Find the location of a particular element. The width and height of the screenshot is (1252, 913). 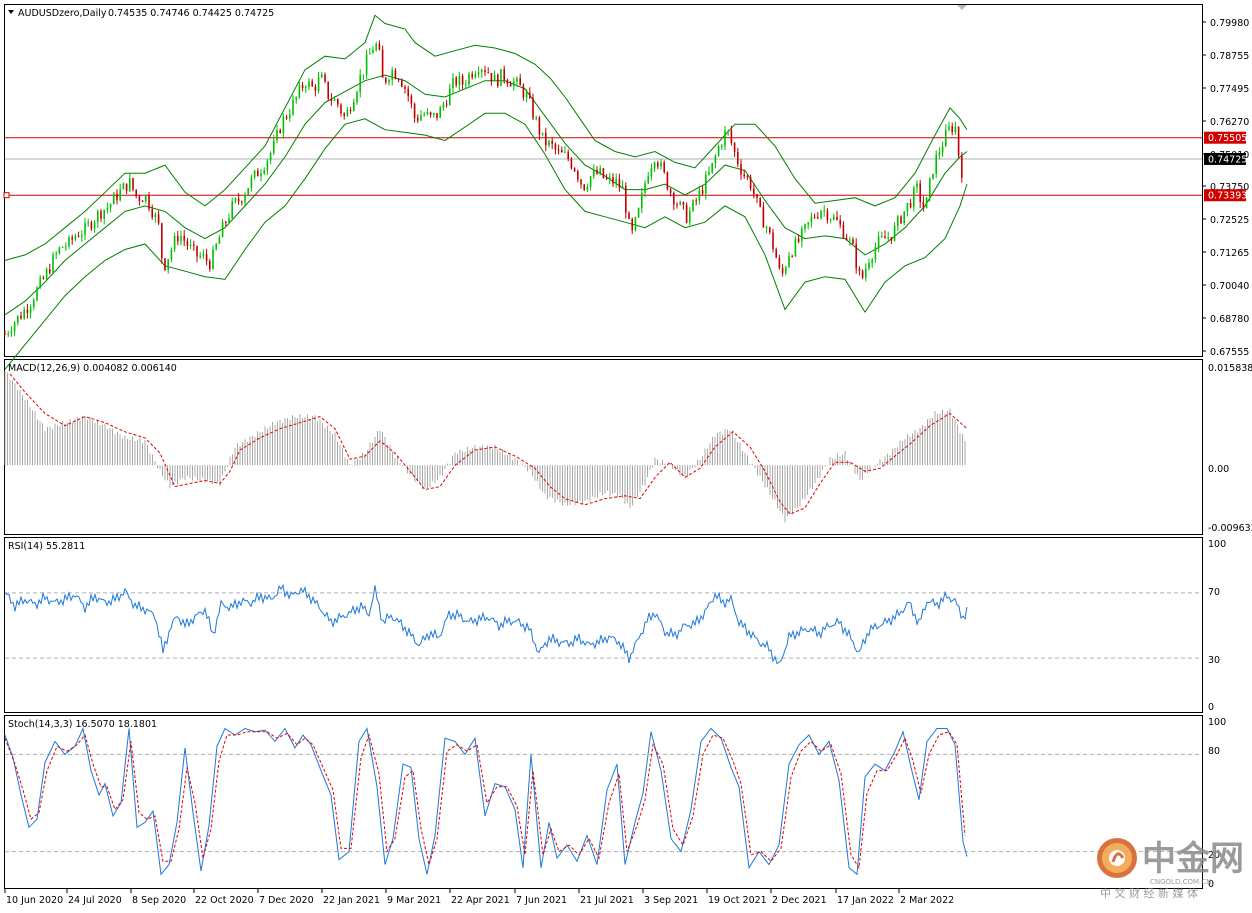

rsi-tick-label: 30 is located at coordinates (1214, 660).